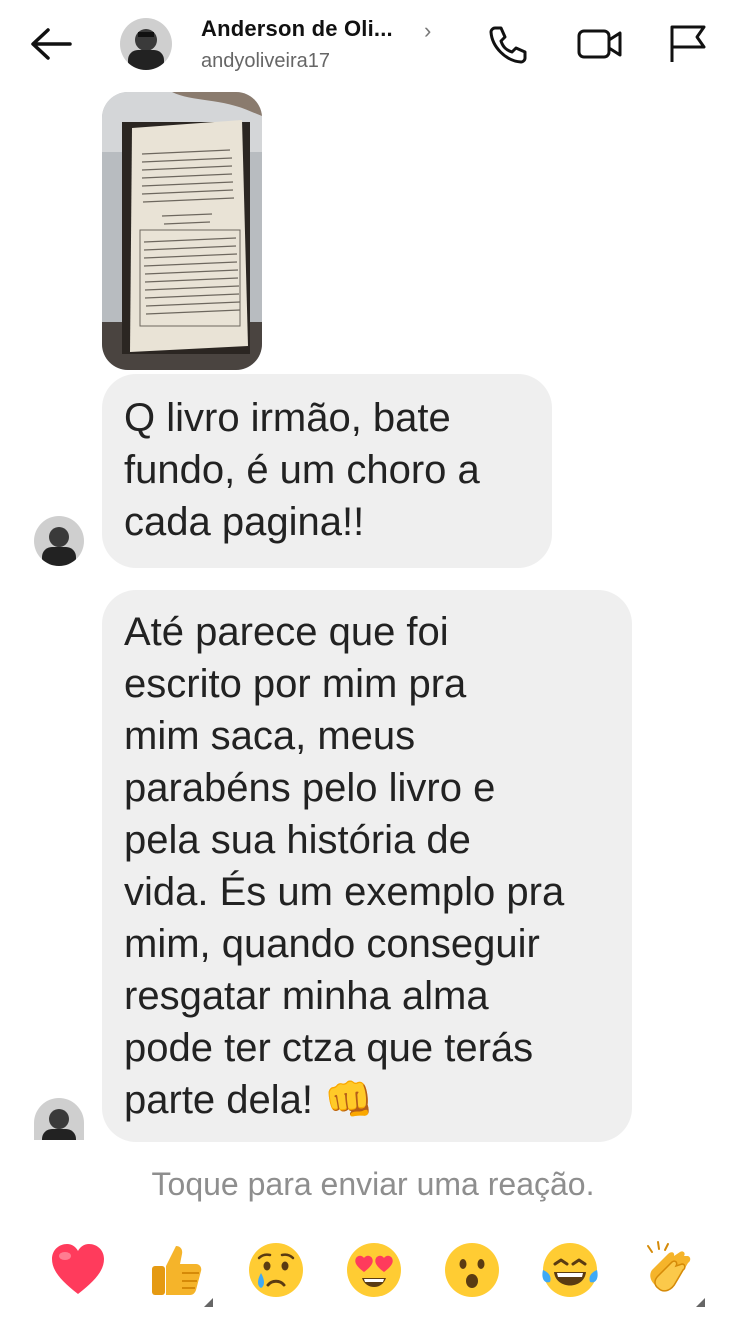 The height and width of the screenshot is (1329, 746). Describe the element at coordinates (373, 1184) in the screenshot. I see `reaction-hint: Toque para enviar uma reação.` at that location.